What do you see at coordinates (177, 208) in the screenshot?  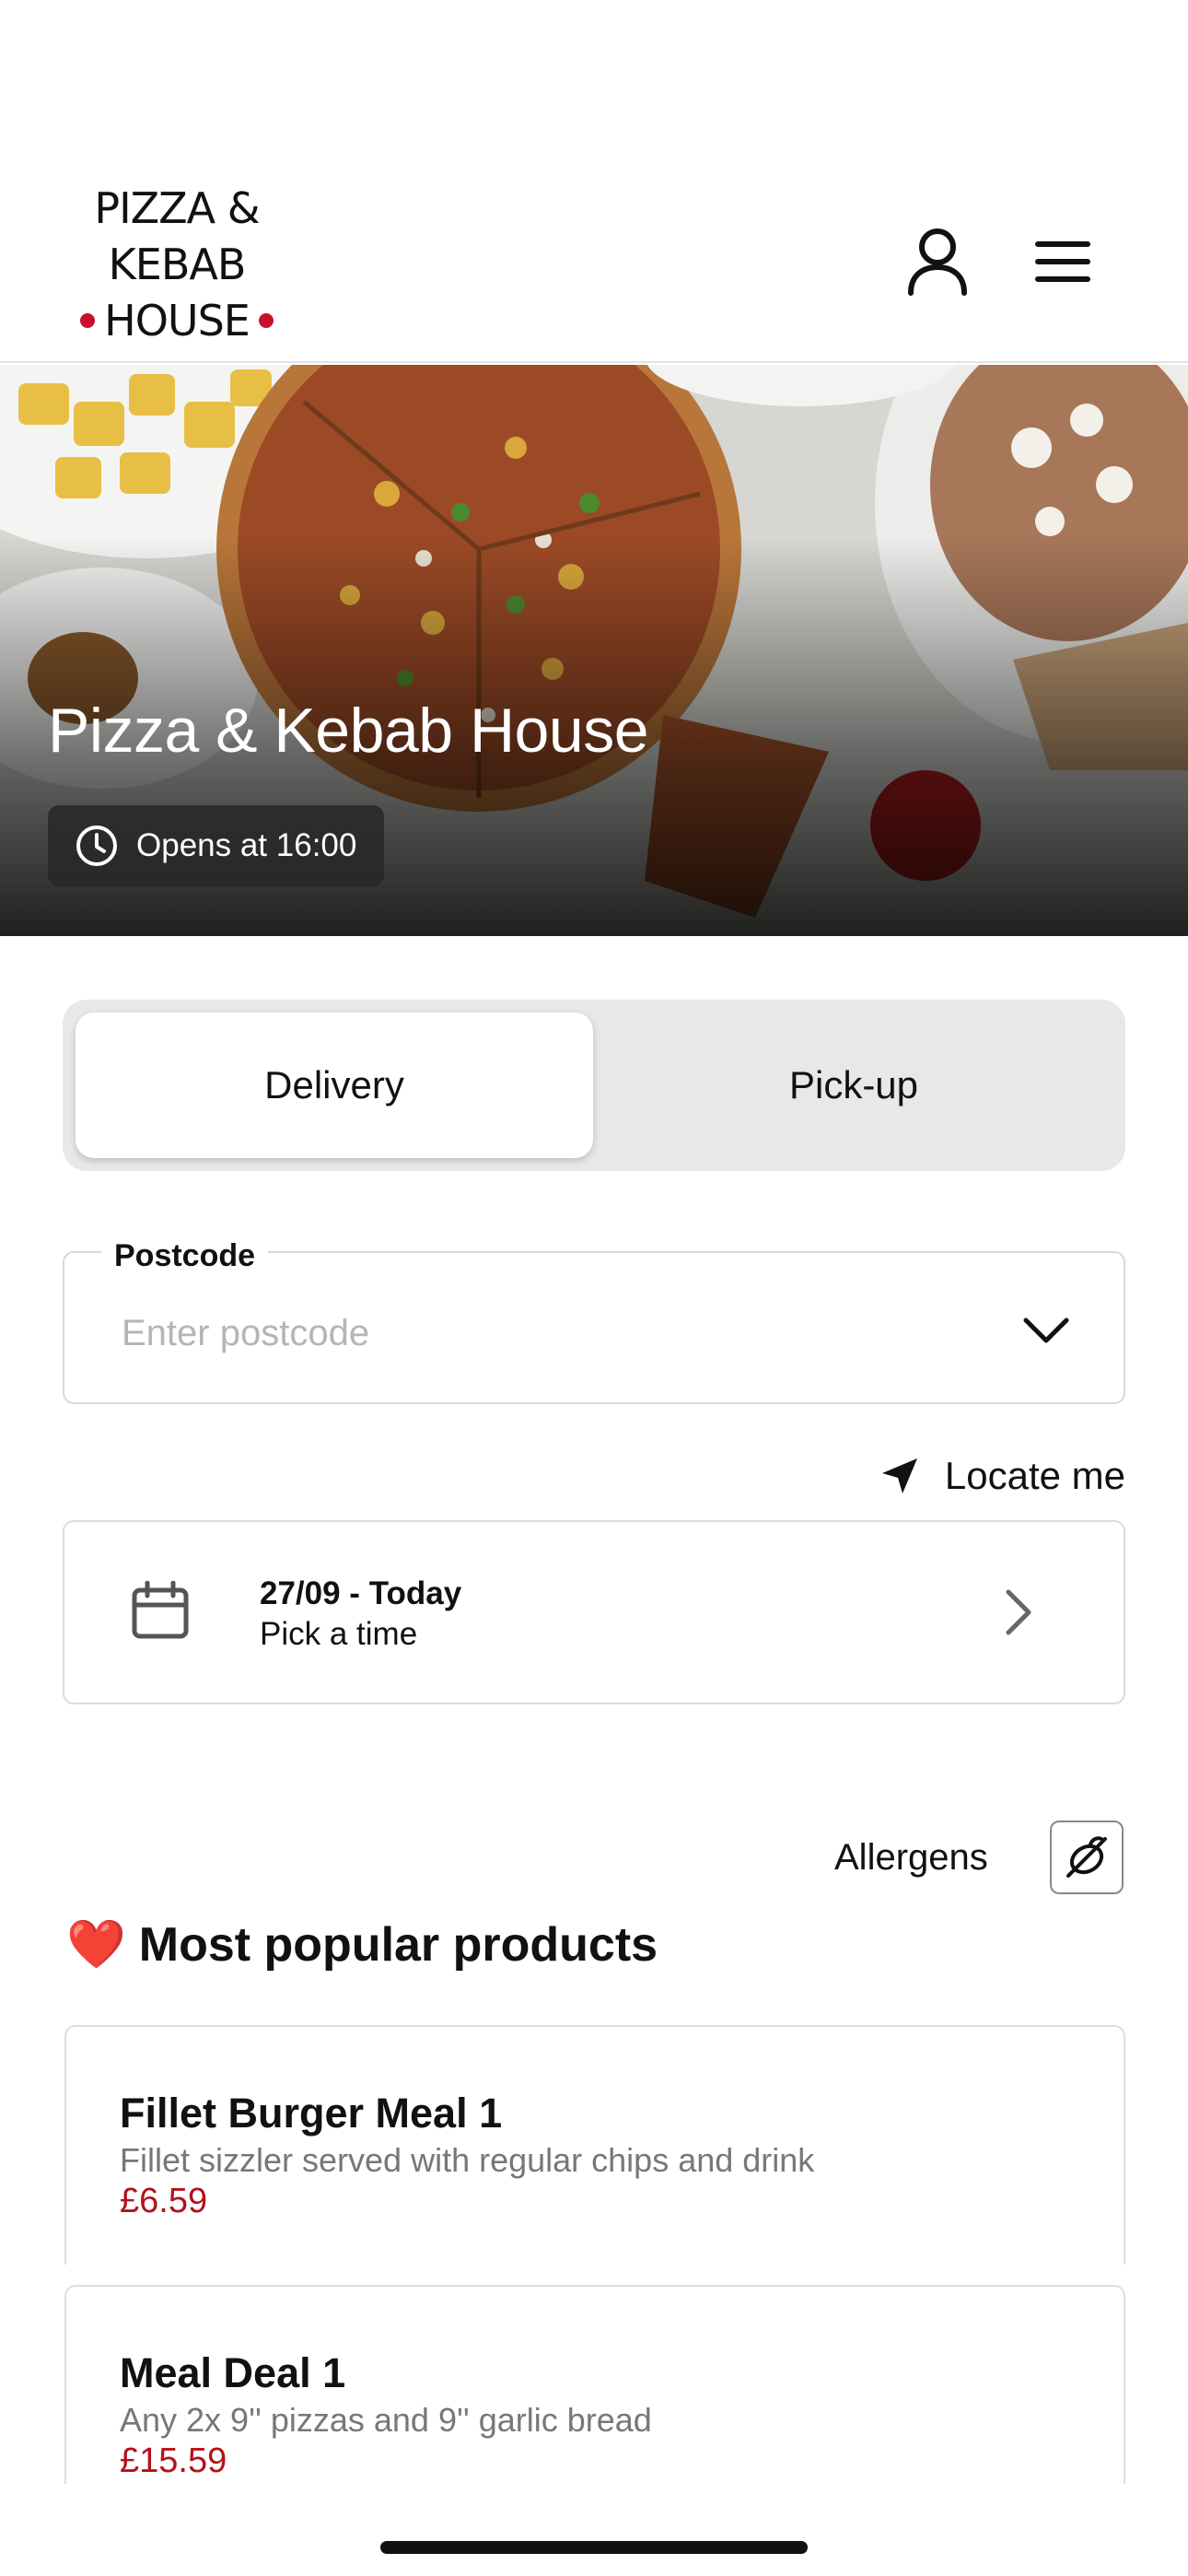 I see `logo-line-1: PIZZA &` at bounding box center [177, 208].